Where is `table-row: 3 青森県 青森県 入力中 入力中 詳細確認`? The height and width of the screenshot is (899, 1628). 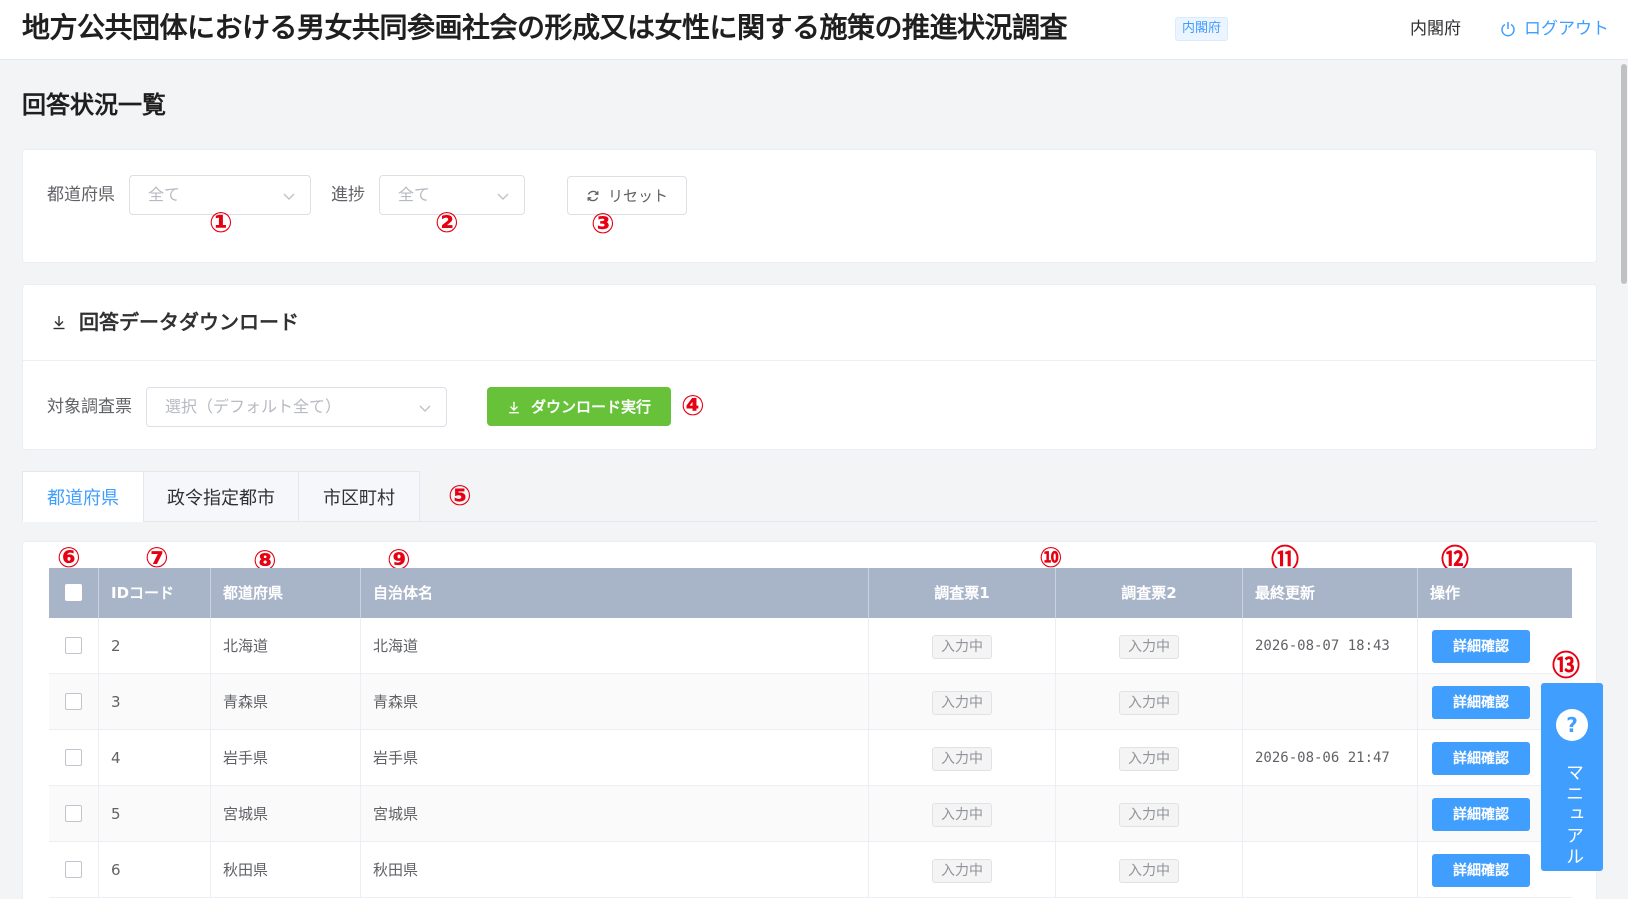
table-row: 3 青森県 青森県 入力中 入力中 詳細確認 is located at coordinates (810, 702).